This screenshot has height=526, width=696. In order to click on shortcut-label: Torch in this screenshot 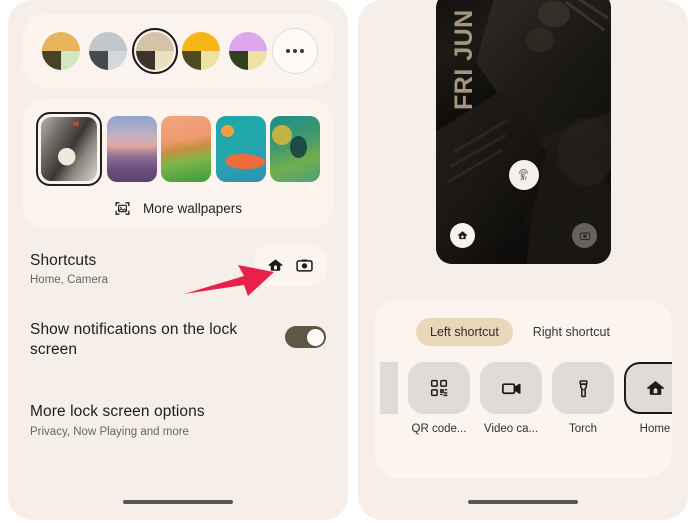, I will do `click(583, 429)`.